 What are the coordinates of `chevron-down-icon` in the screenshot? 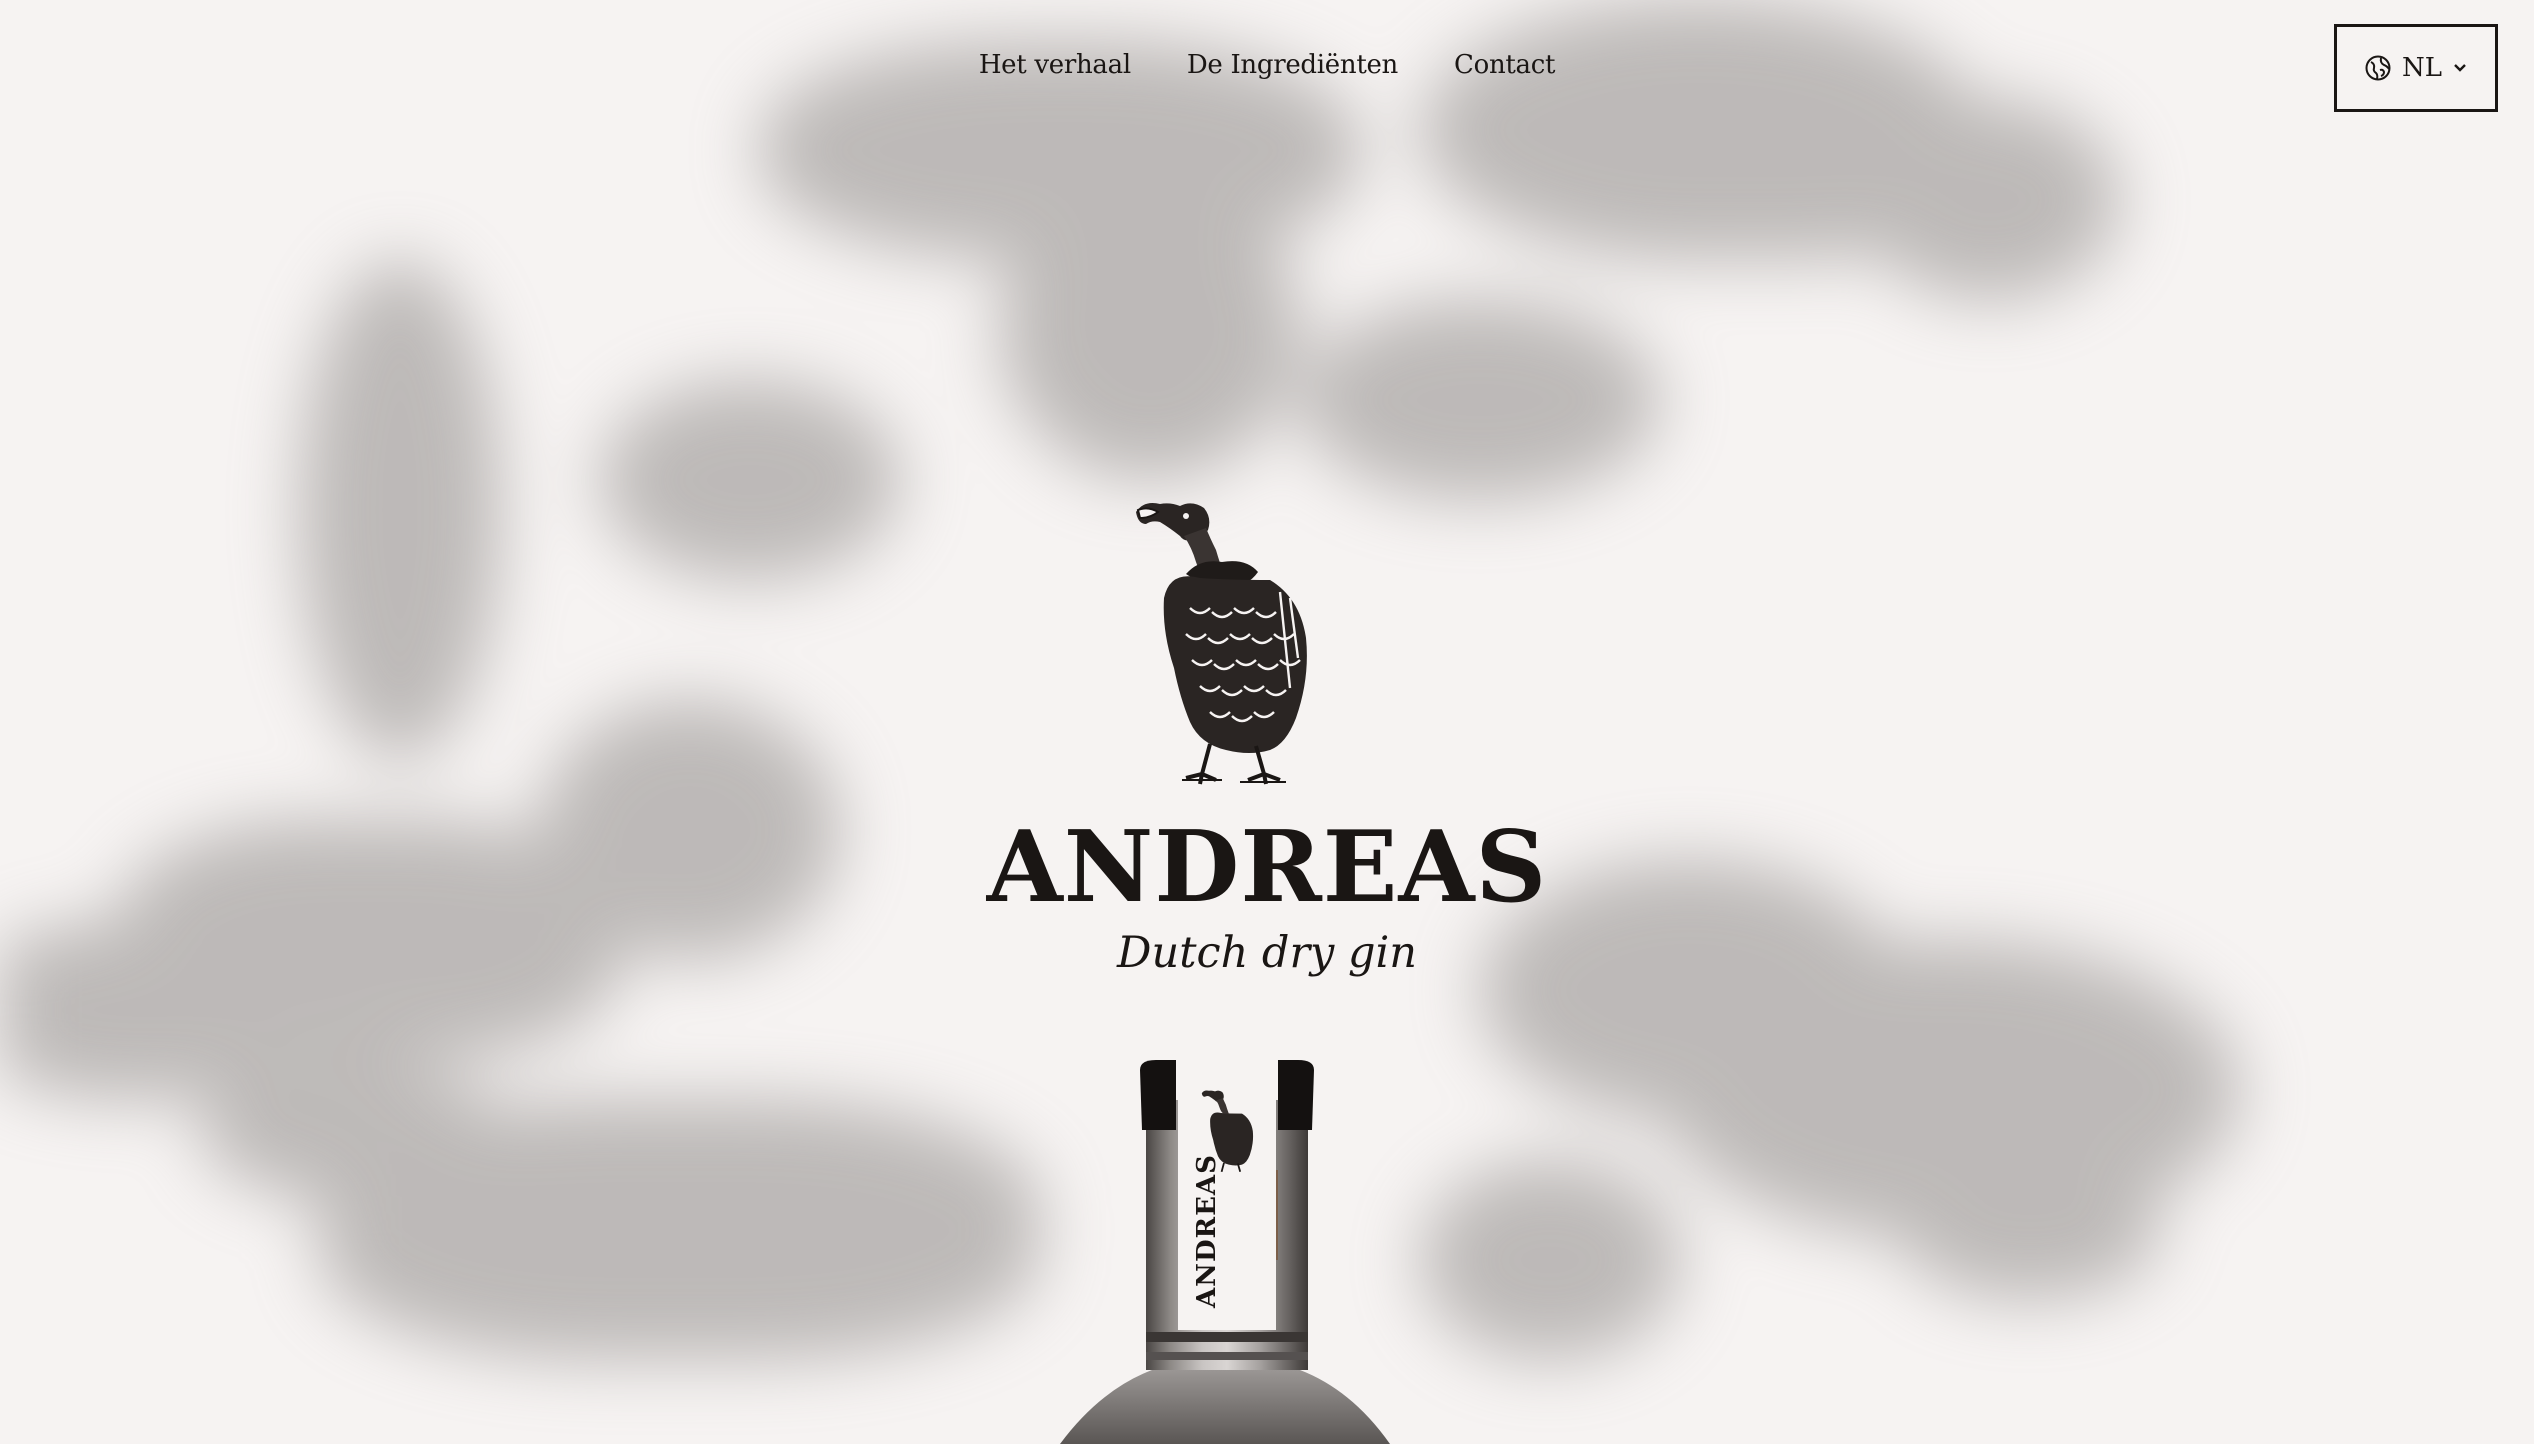 It's located at (2460, 68).